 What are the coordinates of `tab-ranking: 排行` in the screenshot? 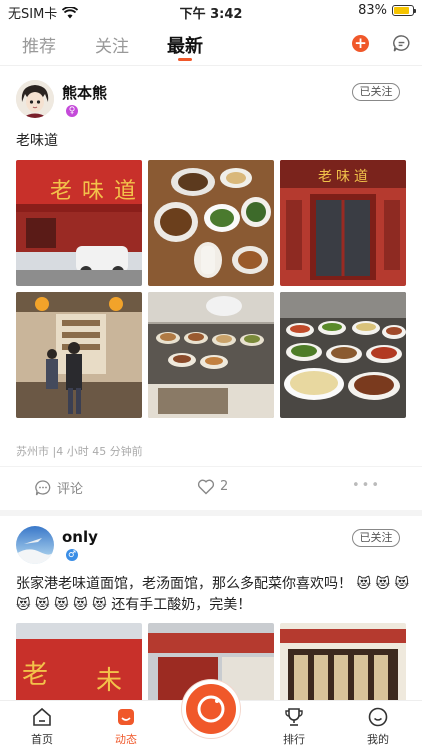 It's located at (294, 726).